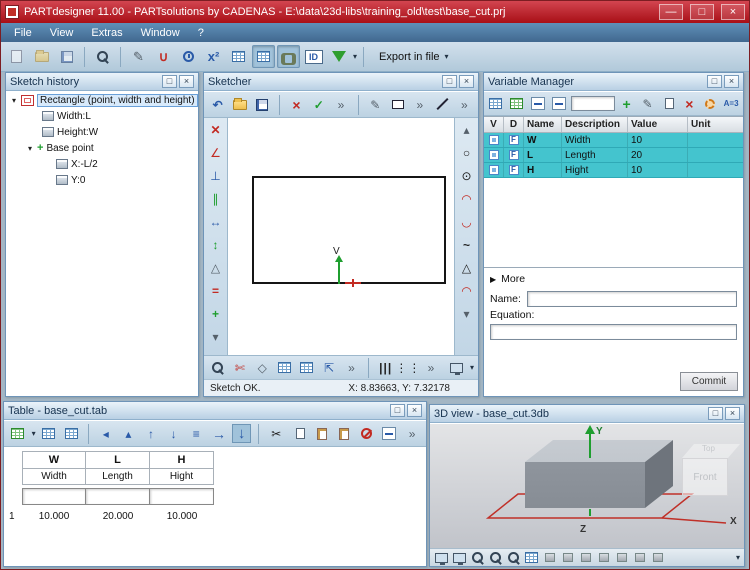 Image resolution: width=750 pixels, height=570 pixels. I want to click on horizontal-tool-button: ↔, so click(216, 221).